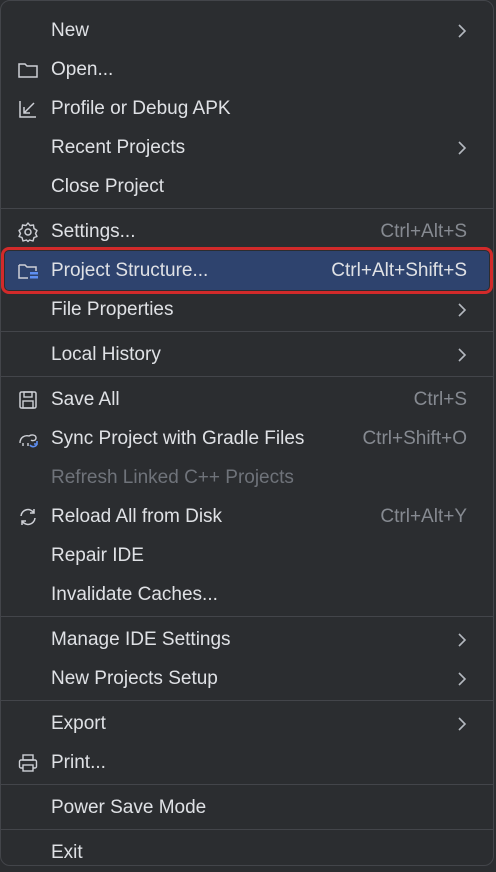 This screenshot has height=872, width=496. What do you see at coordinates (247, 231) in the screenshot?
I see `menu-item-settings: Settings... Ctrl+Alt+S` at bounding box center [247, 231].